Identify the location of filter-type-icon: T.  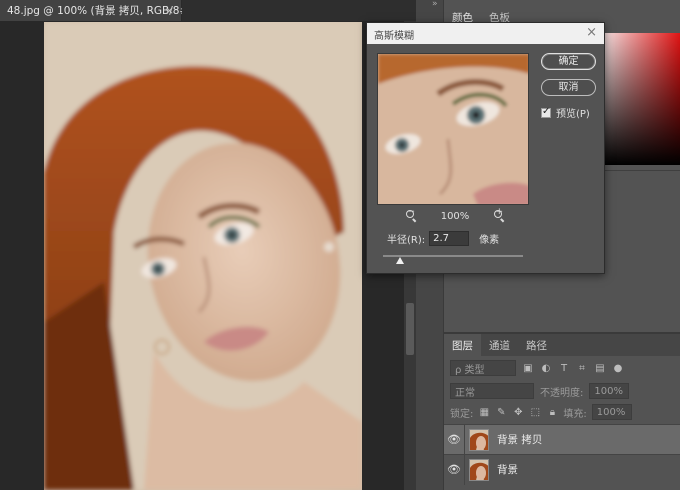
(564, 368).